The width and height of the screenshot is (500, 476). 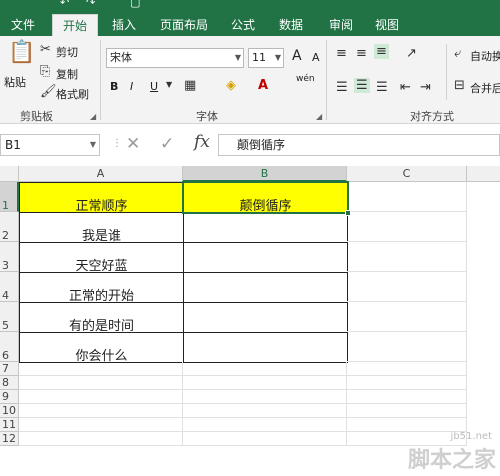 What do you see at coordinates (114, 86) in the screenshot?
I see `bold-button: B` at bounding box center [114, 86].